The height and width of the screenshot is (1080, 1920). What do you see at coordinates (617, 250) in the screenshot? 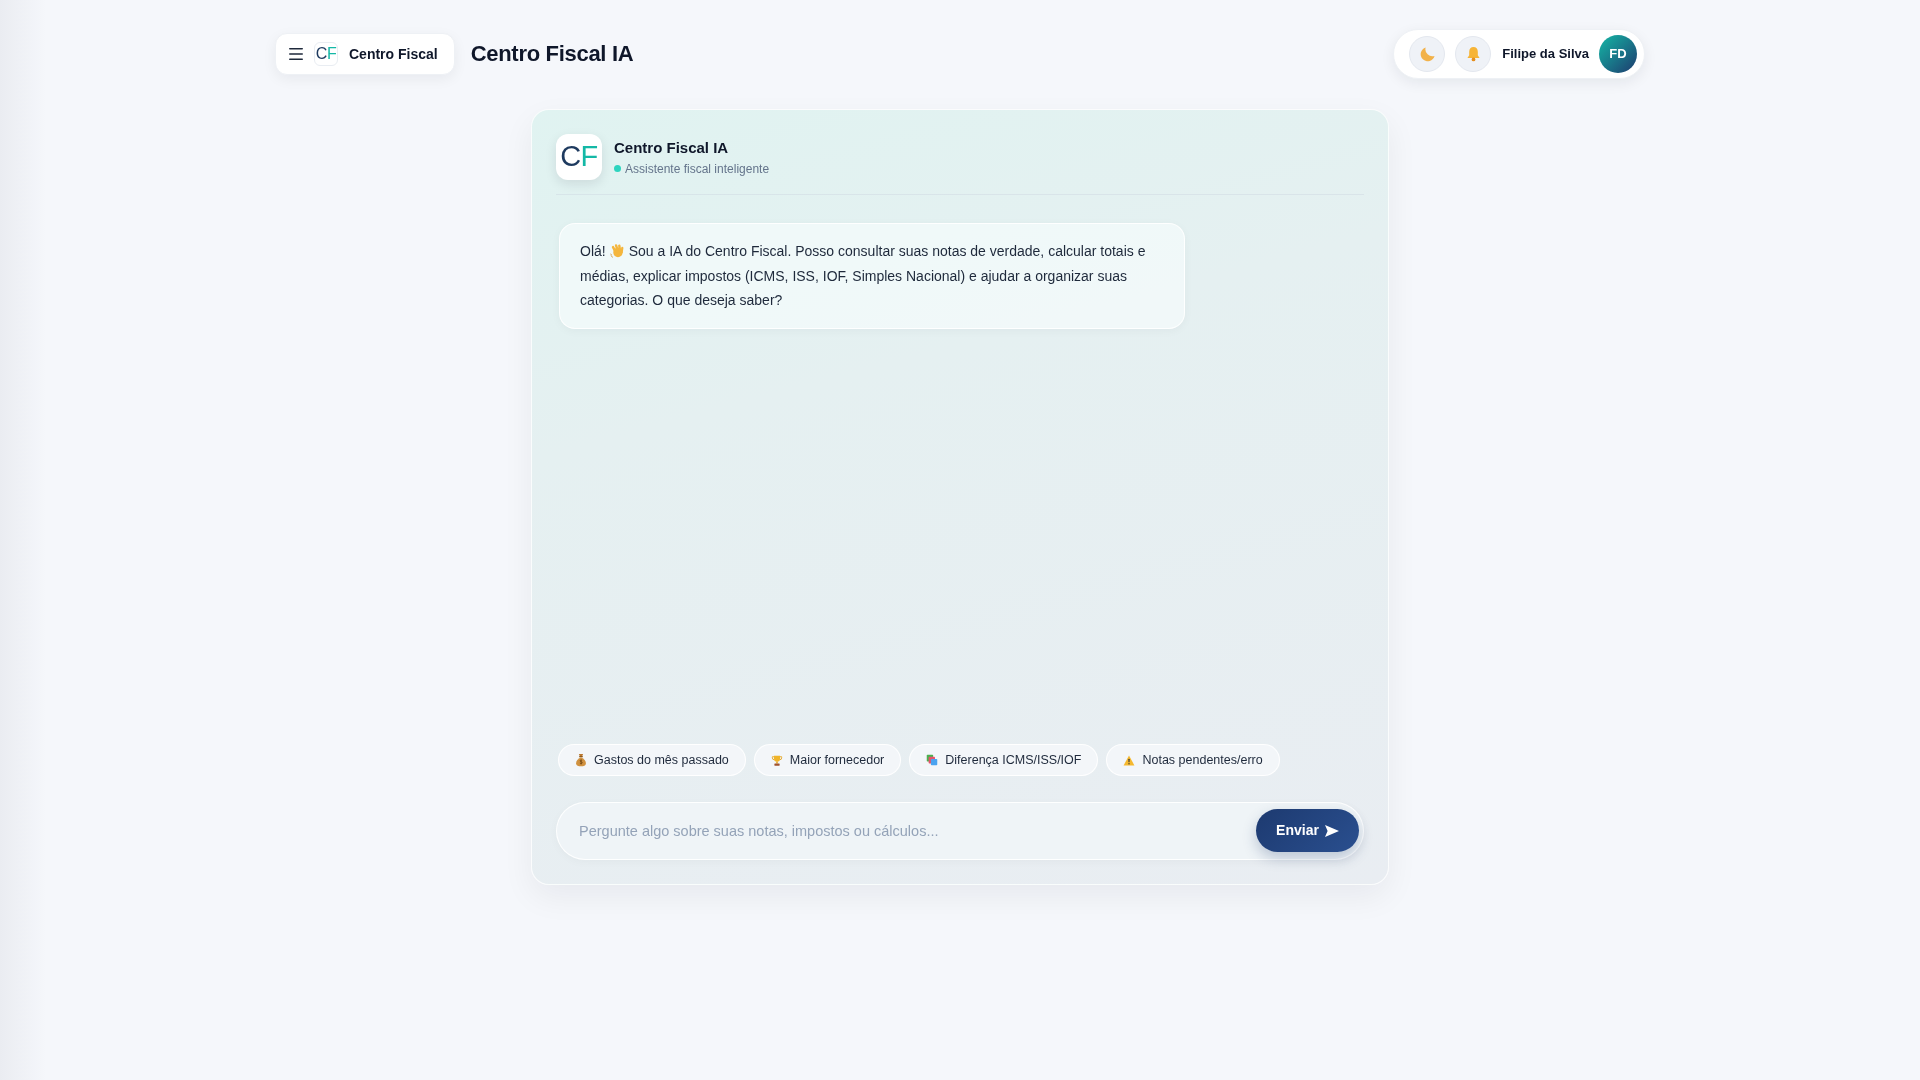
I see `waving-hand-icon` at bounding box center [617, 250].